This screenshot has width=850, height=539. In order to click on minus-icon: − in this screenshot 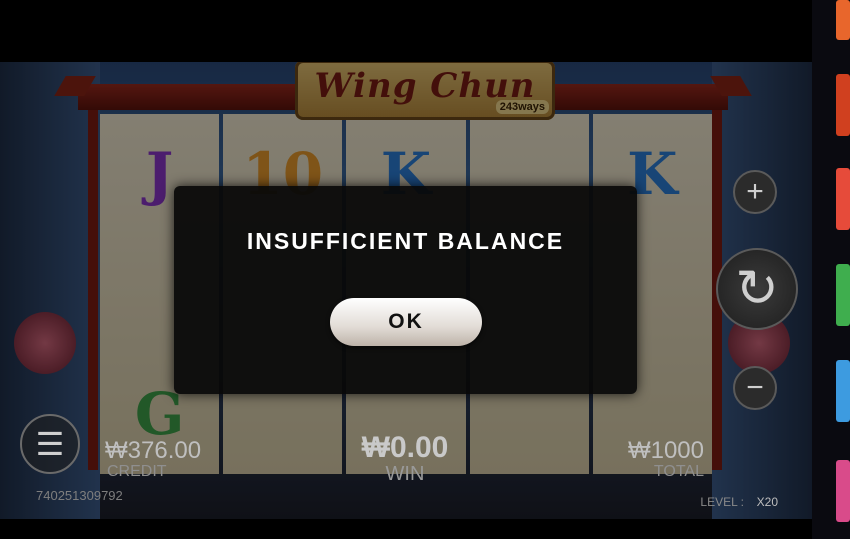, I will do `click(755, 387)`.